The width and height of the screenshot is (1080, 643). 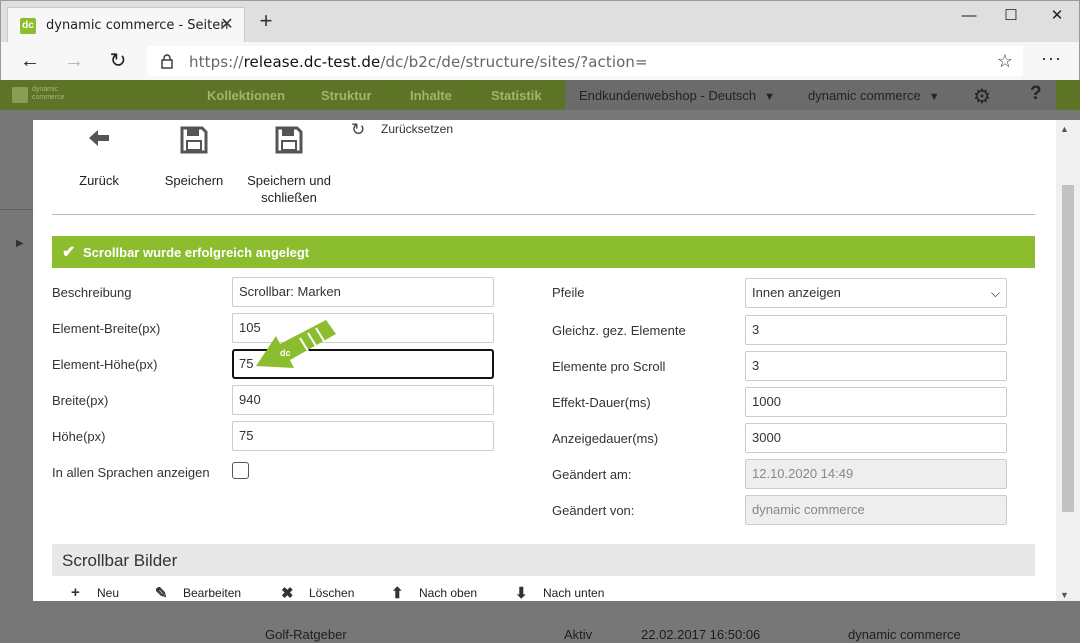 I want to click on height-input: 75, so click(x=363, y=436).